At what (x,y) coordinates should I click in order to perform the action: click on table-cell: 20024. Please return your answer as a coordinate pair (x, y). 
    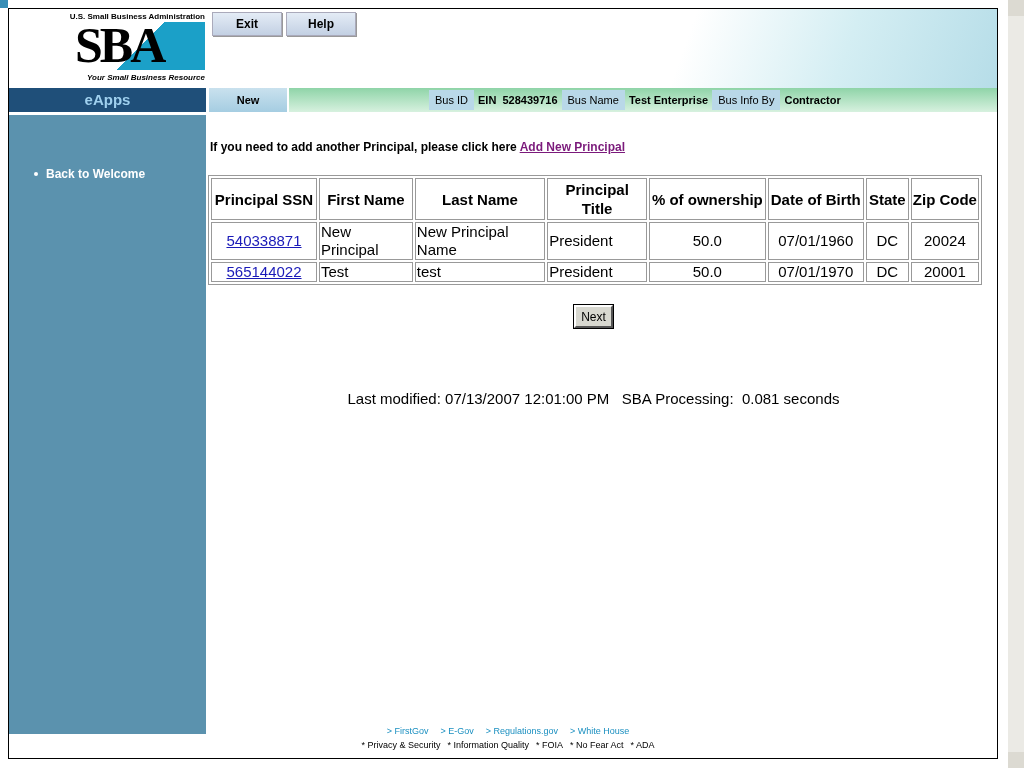
    Looking at the image, I should click on (944, 241).